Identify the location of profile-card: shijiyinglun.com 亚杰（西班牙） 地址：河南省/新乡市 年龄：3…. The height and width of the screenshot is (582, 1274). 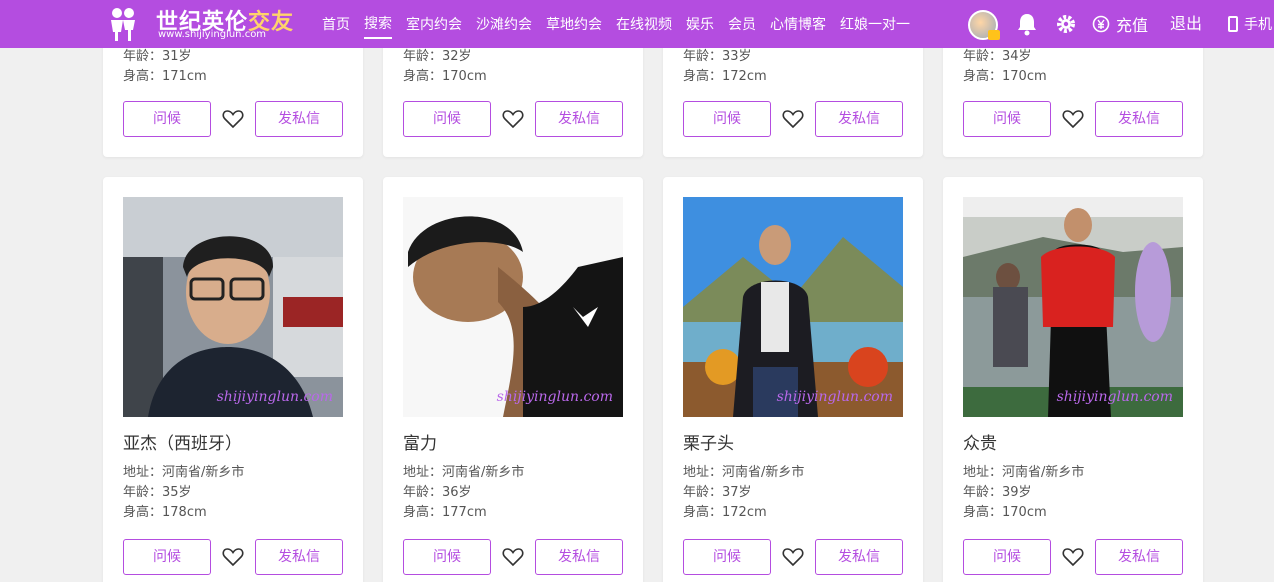
(233, 379).